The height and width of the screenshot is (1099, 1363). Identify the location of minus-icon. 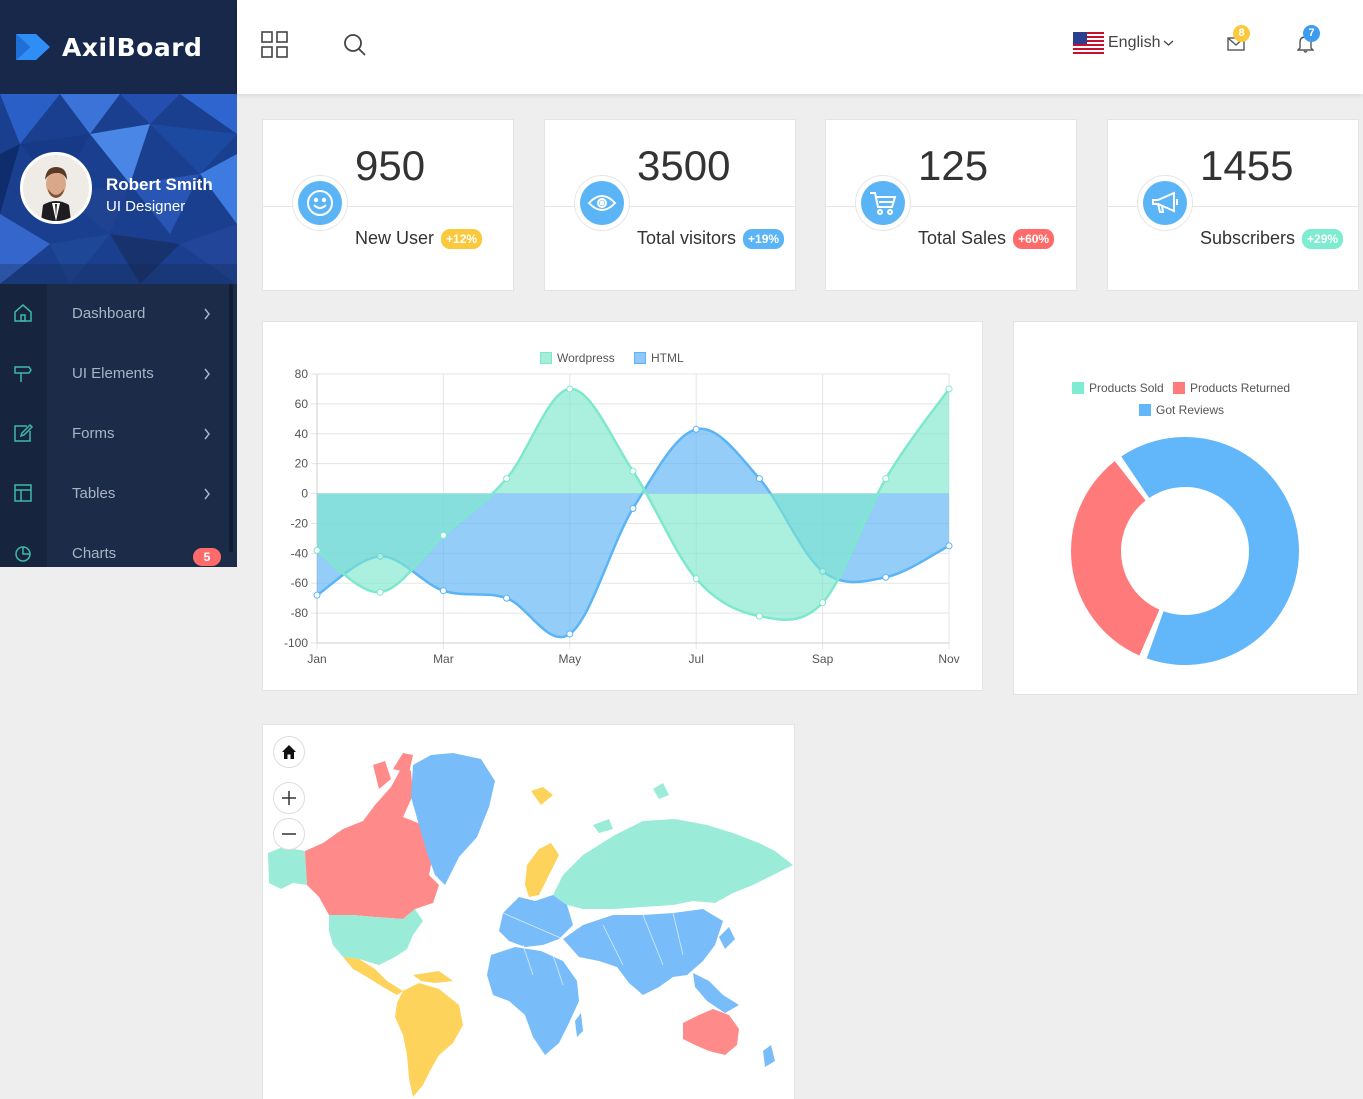
(289, 834).